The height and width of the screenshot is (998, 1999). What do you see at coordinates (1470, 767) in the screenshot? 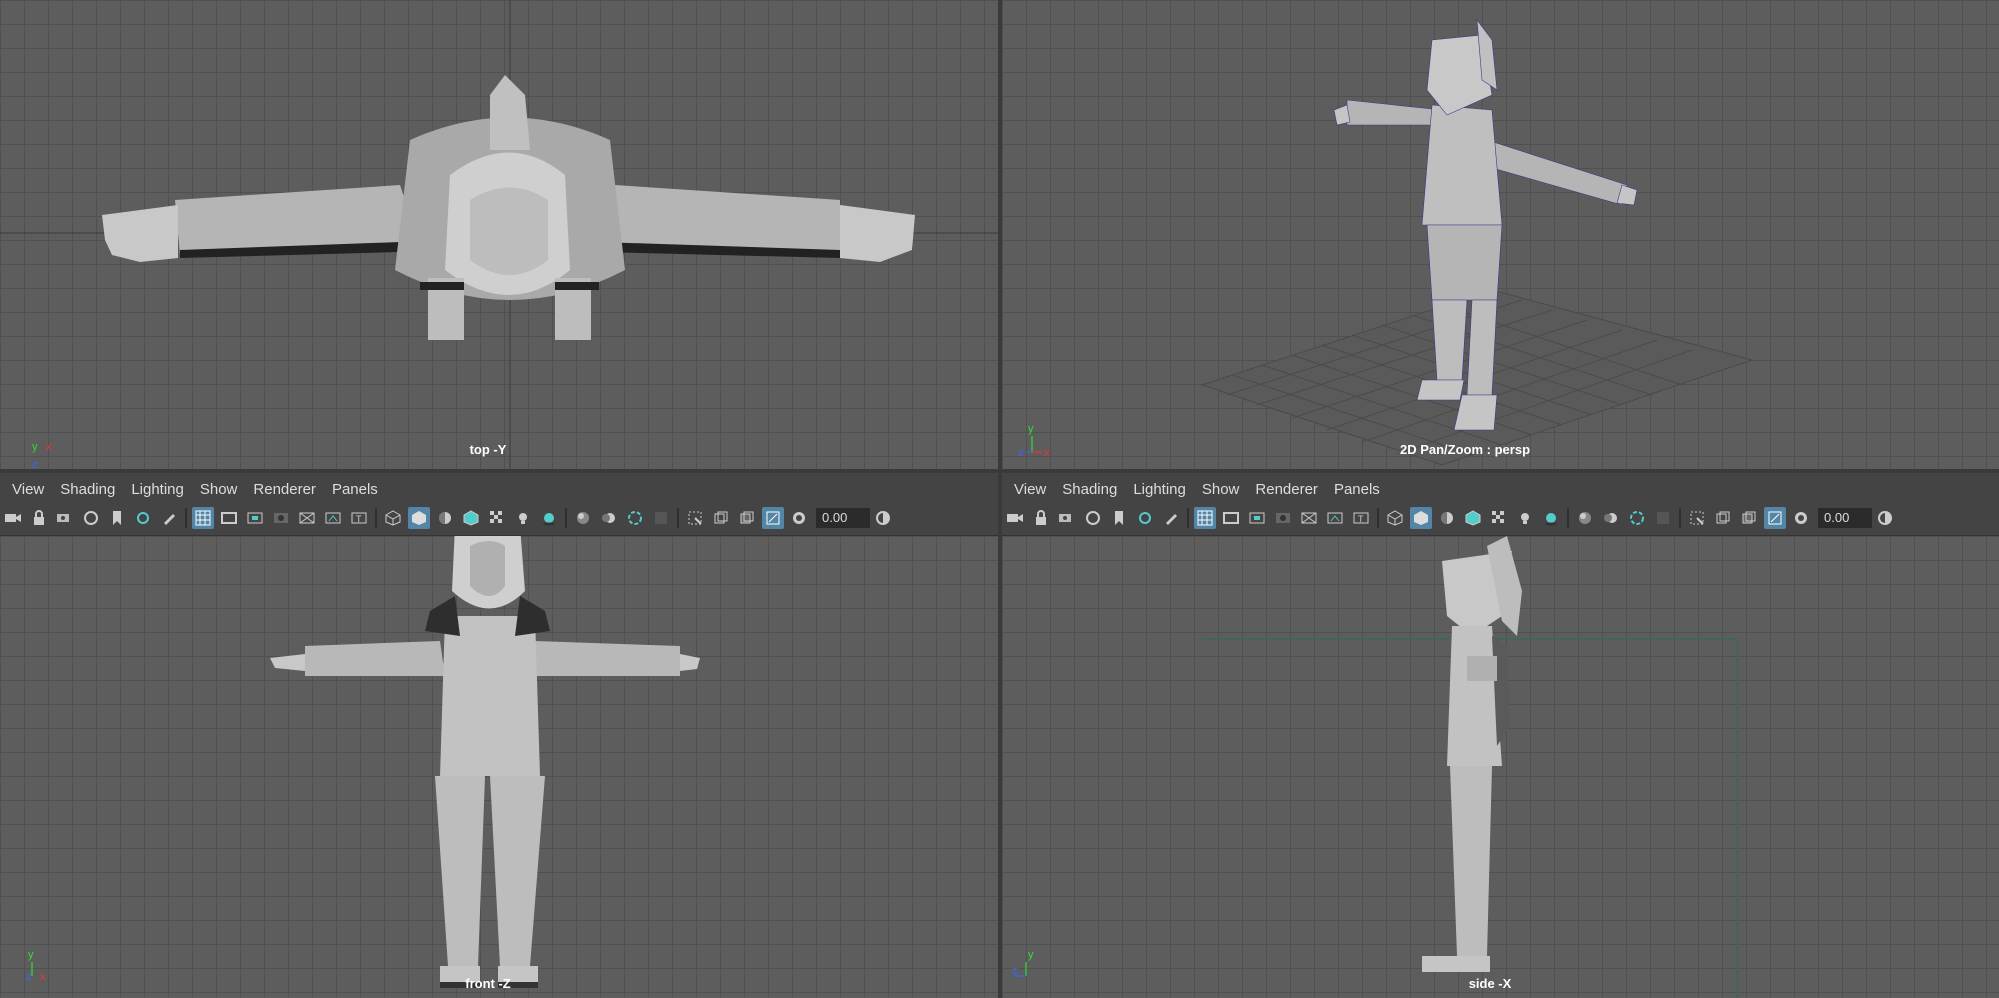
I see `side-view-model` at bounding box center [1470, 767].